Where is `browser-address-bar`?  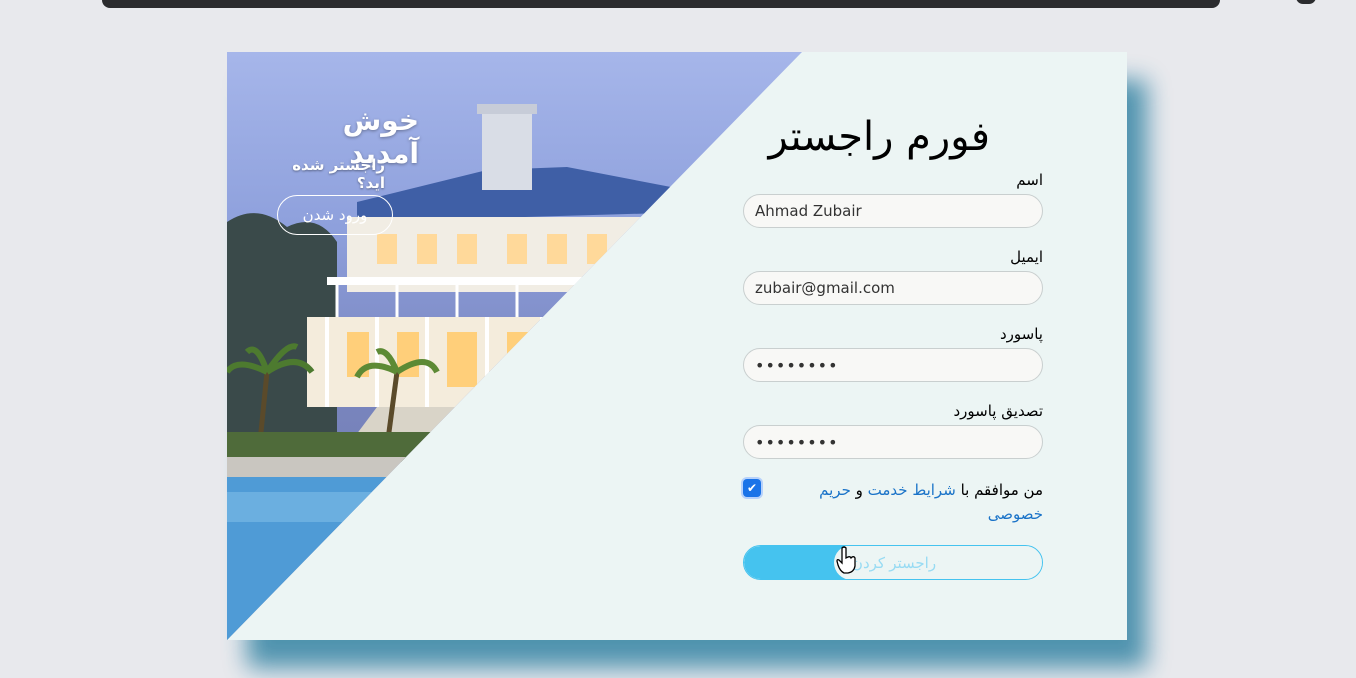 browser-address-bar is located at coordinates (661, 4).